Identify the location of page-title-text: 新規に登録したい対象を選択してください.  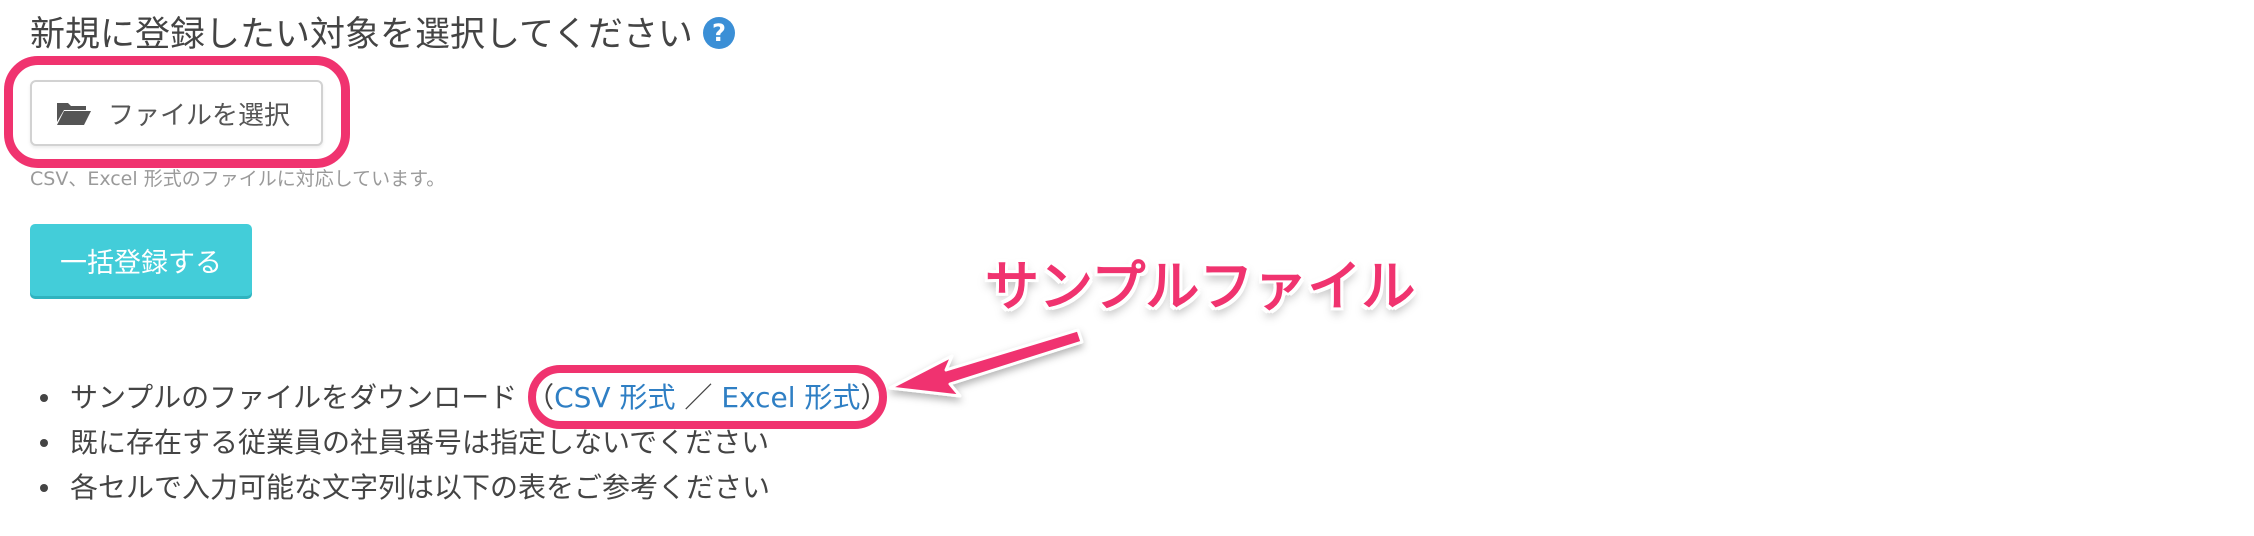
(361, 35).